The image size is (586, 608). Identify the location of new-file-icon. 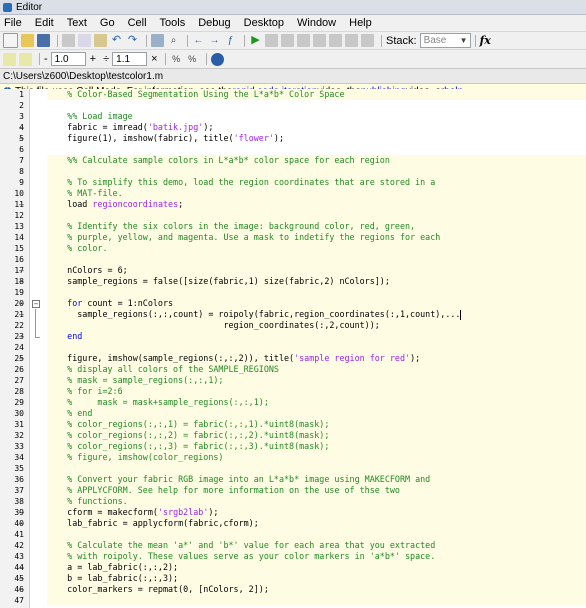
(10, 40).